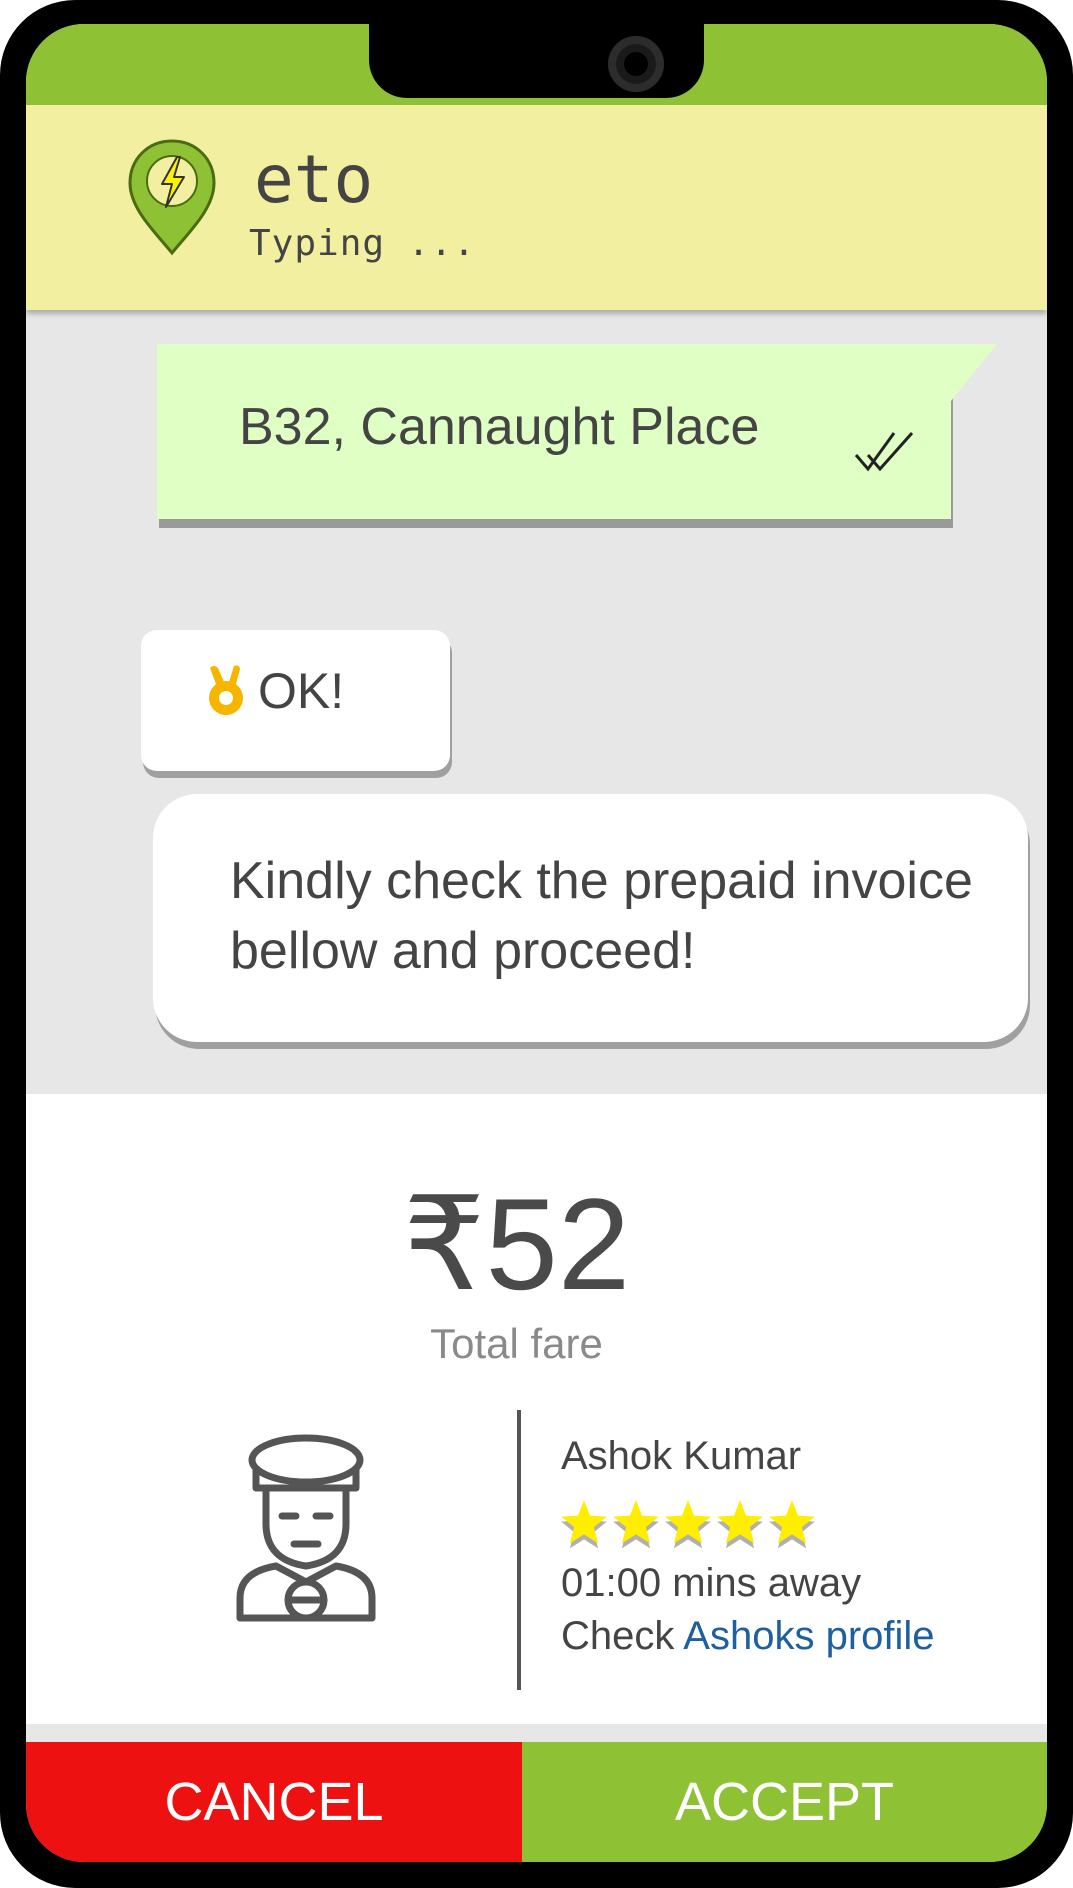 Image resolution: width=1073 pixels, height=1888 pixels. I want to click on ok-hand-emoji-icon, so click(226, 690).